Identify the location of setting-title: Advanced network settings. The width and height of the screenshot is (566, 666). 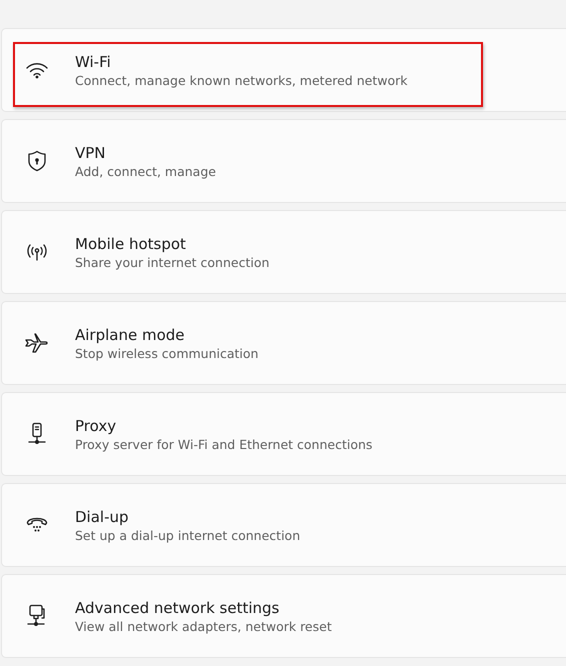
(177, 607).